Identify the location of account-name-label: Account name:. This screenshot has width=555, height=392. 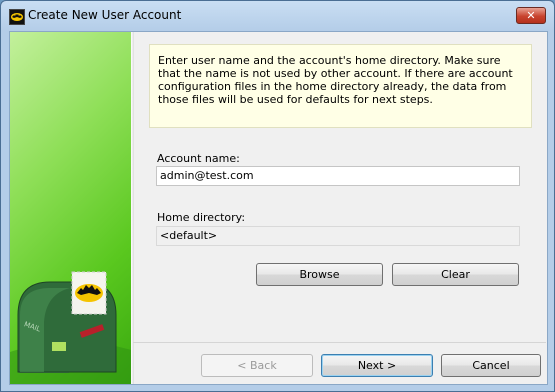
(198, 158).